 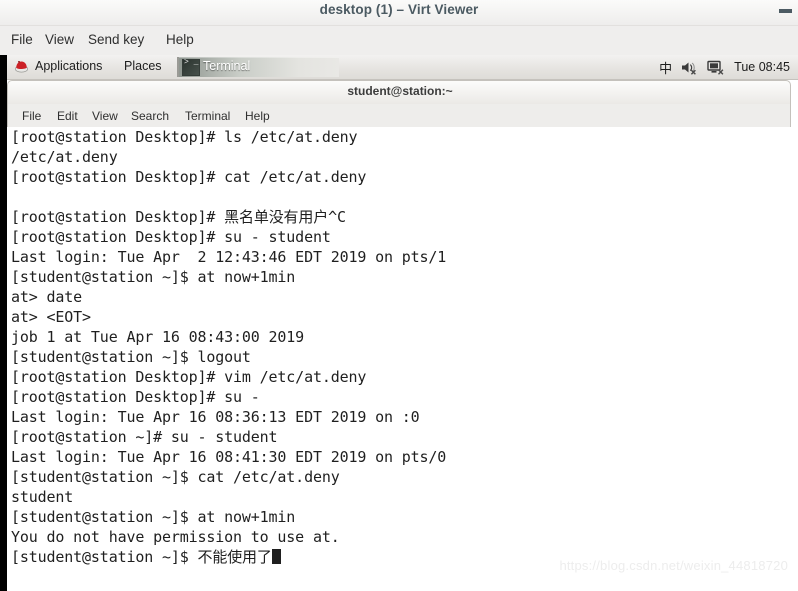 What do you see at coordinates (399, 40) in the screenshot?
I see `viewer-menubar: File View Send key Help` at bounding box center [399, 40].